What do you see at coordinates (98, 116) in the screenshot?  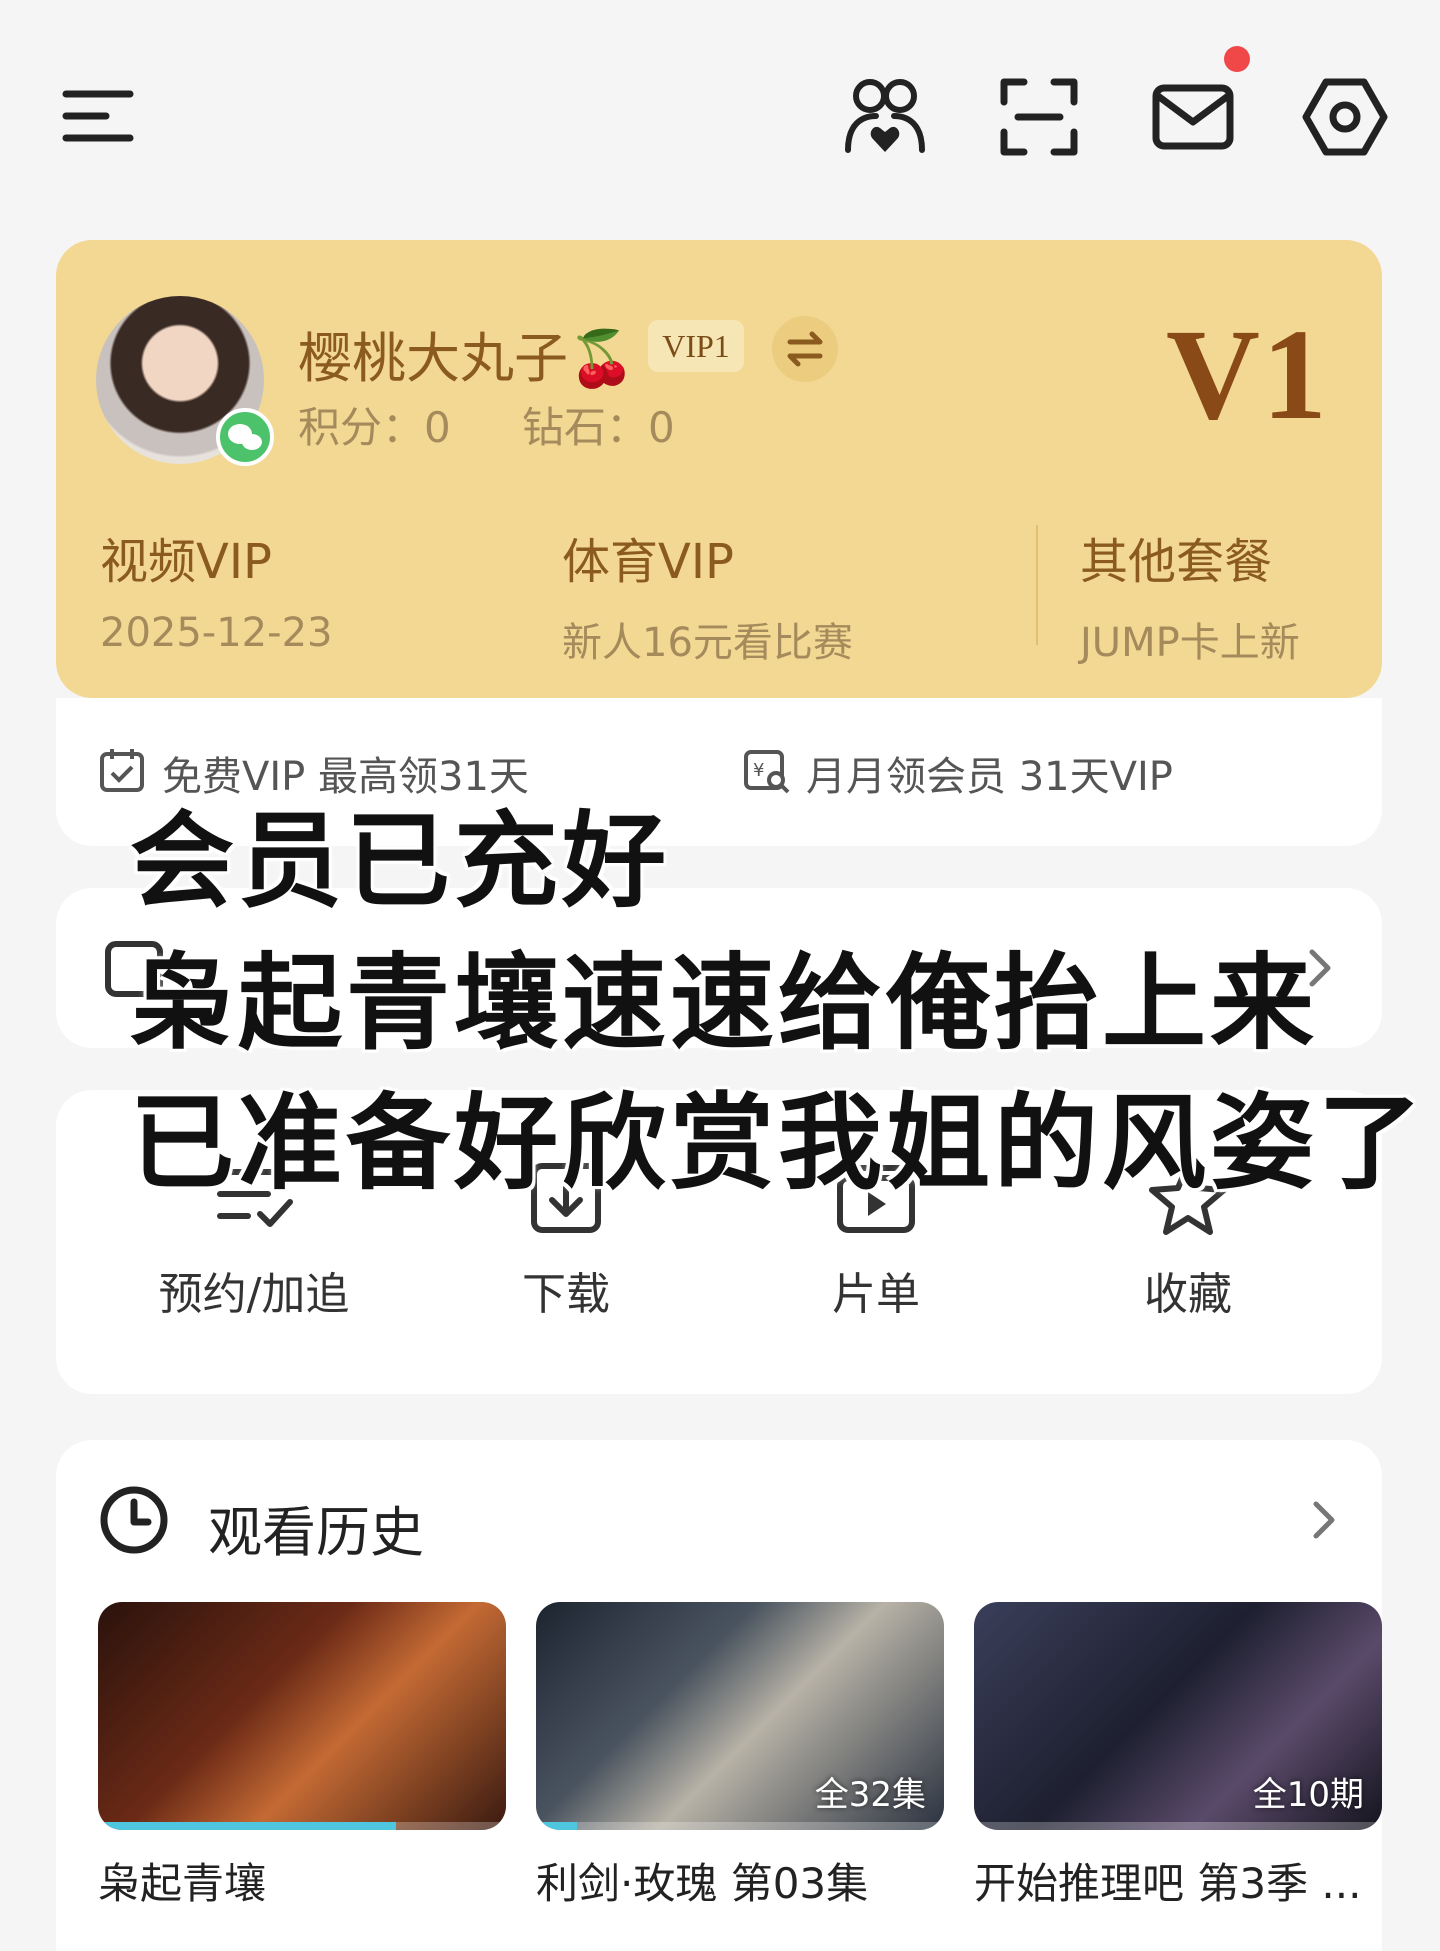 I see `menu-icon` at bounding box center [98, 116].